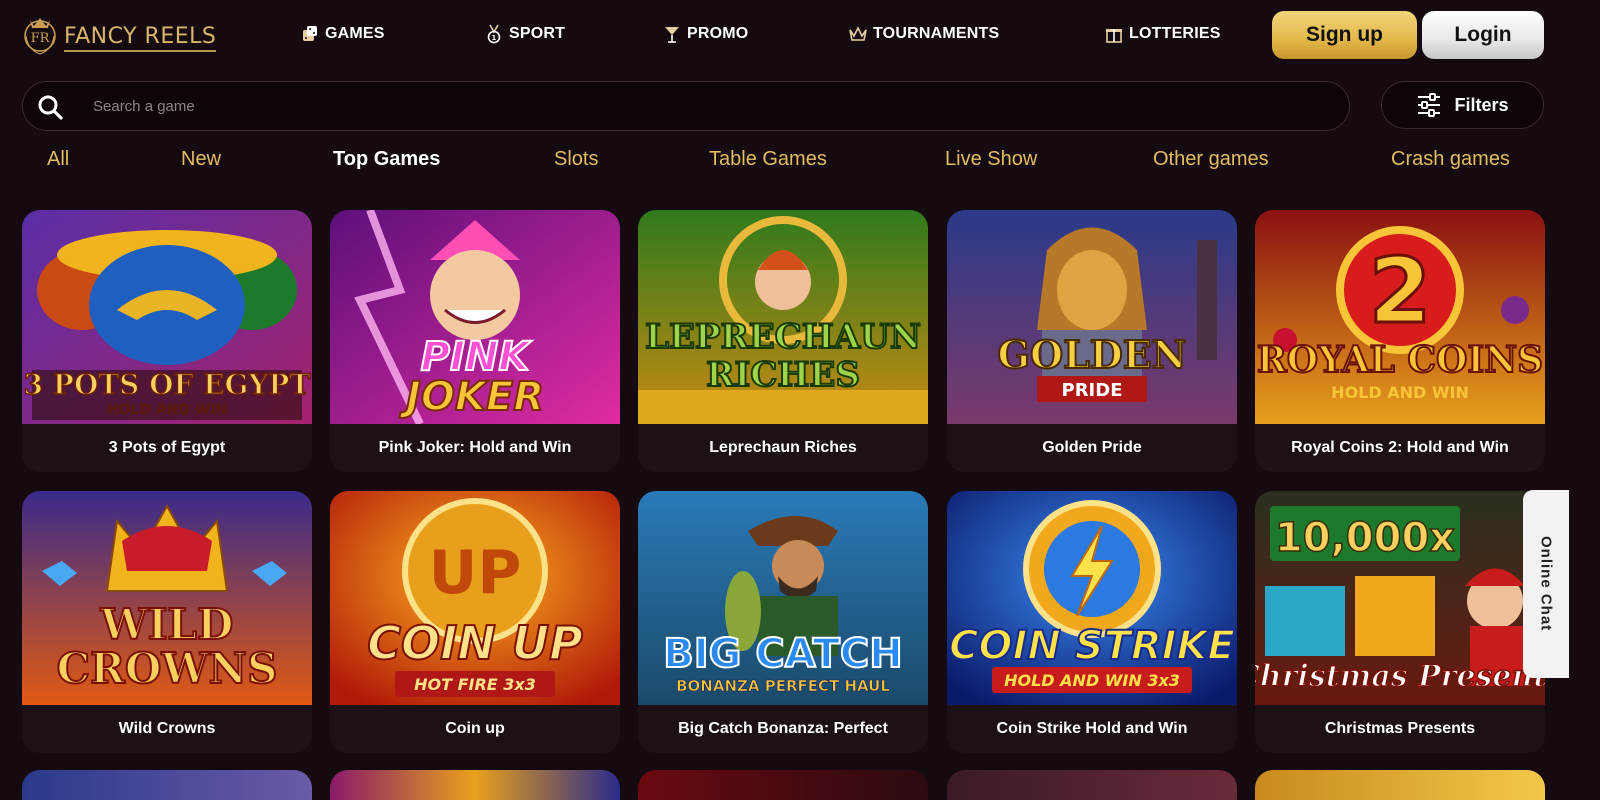  I want to click on game-thumbnail: 3 POTS OF EGYPT HOLD AND WIN, so click(167, 317).